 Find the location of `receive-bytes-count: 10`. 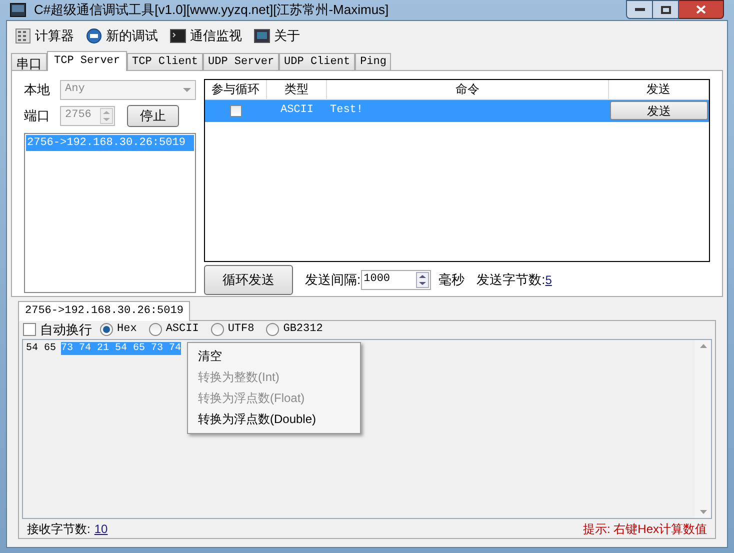

receive-bytes-count: 10 is located at coordinates (101, 529).